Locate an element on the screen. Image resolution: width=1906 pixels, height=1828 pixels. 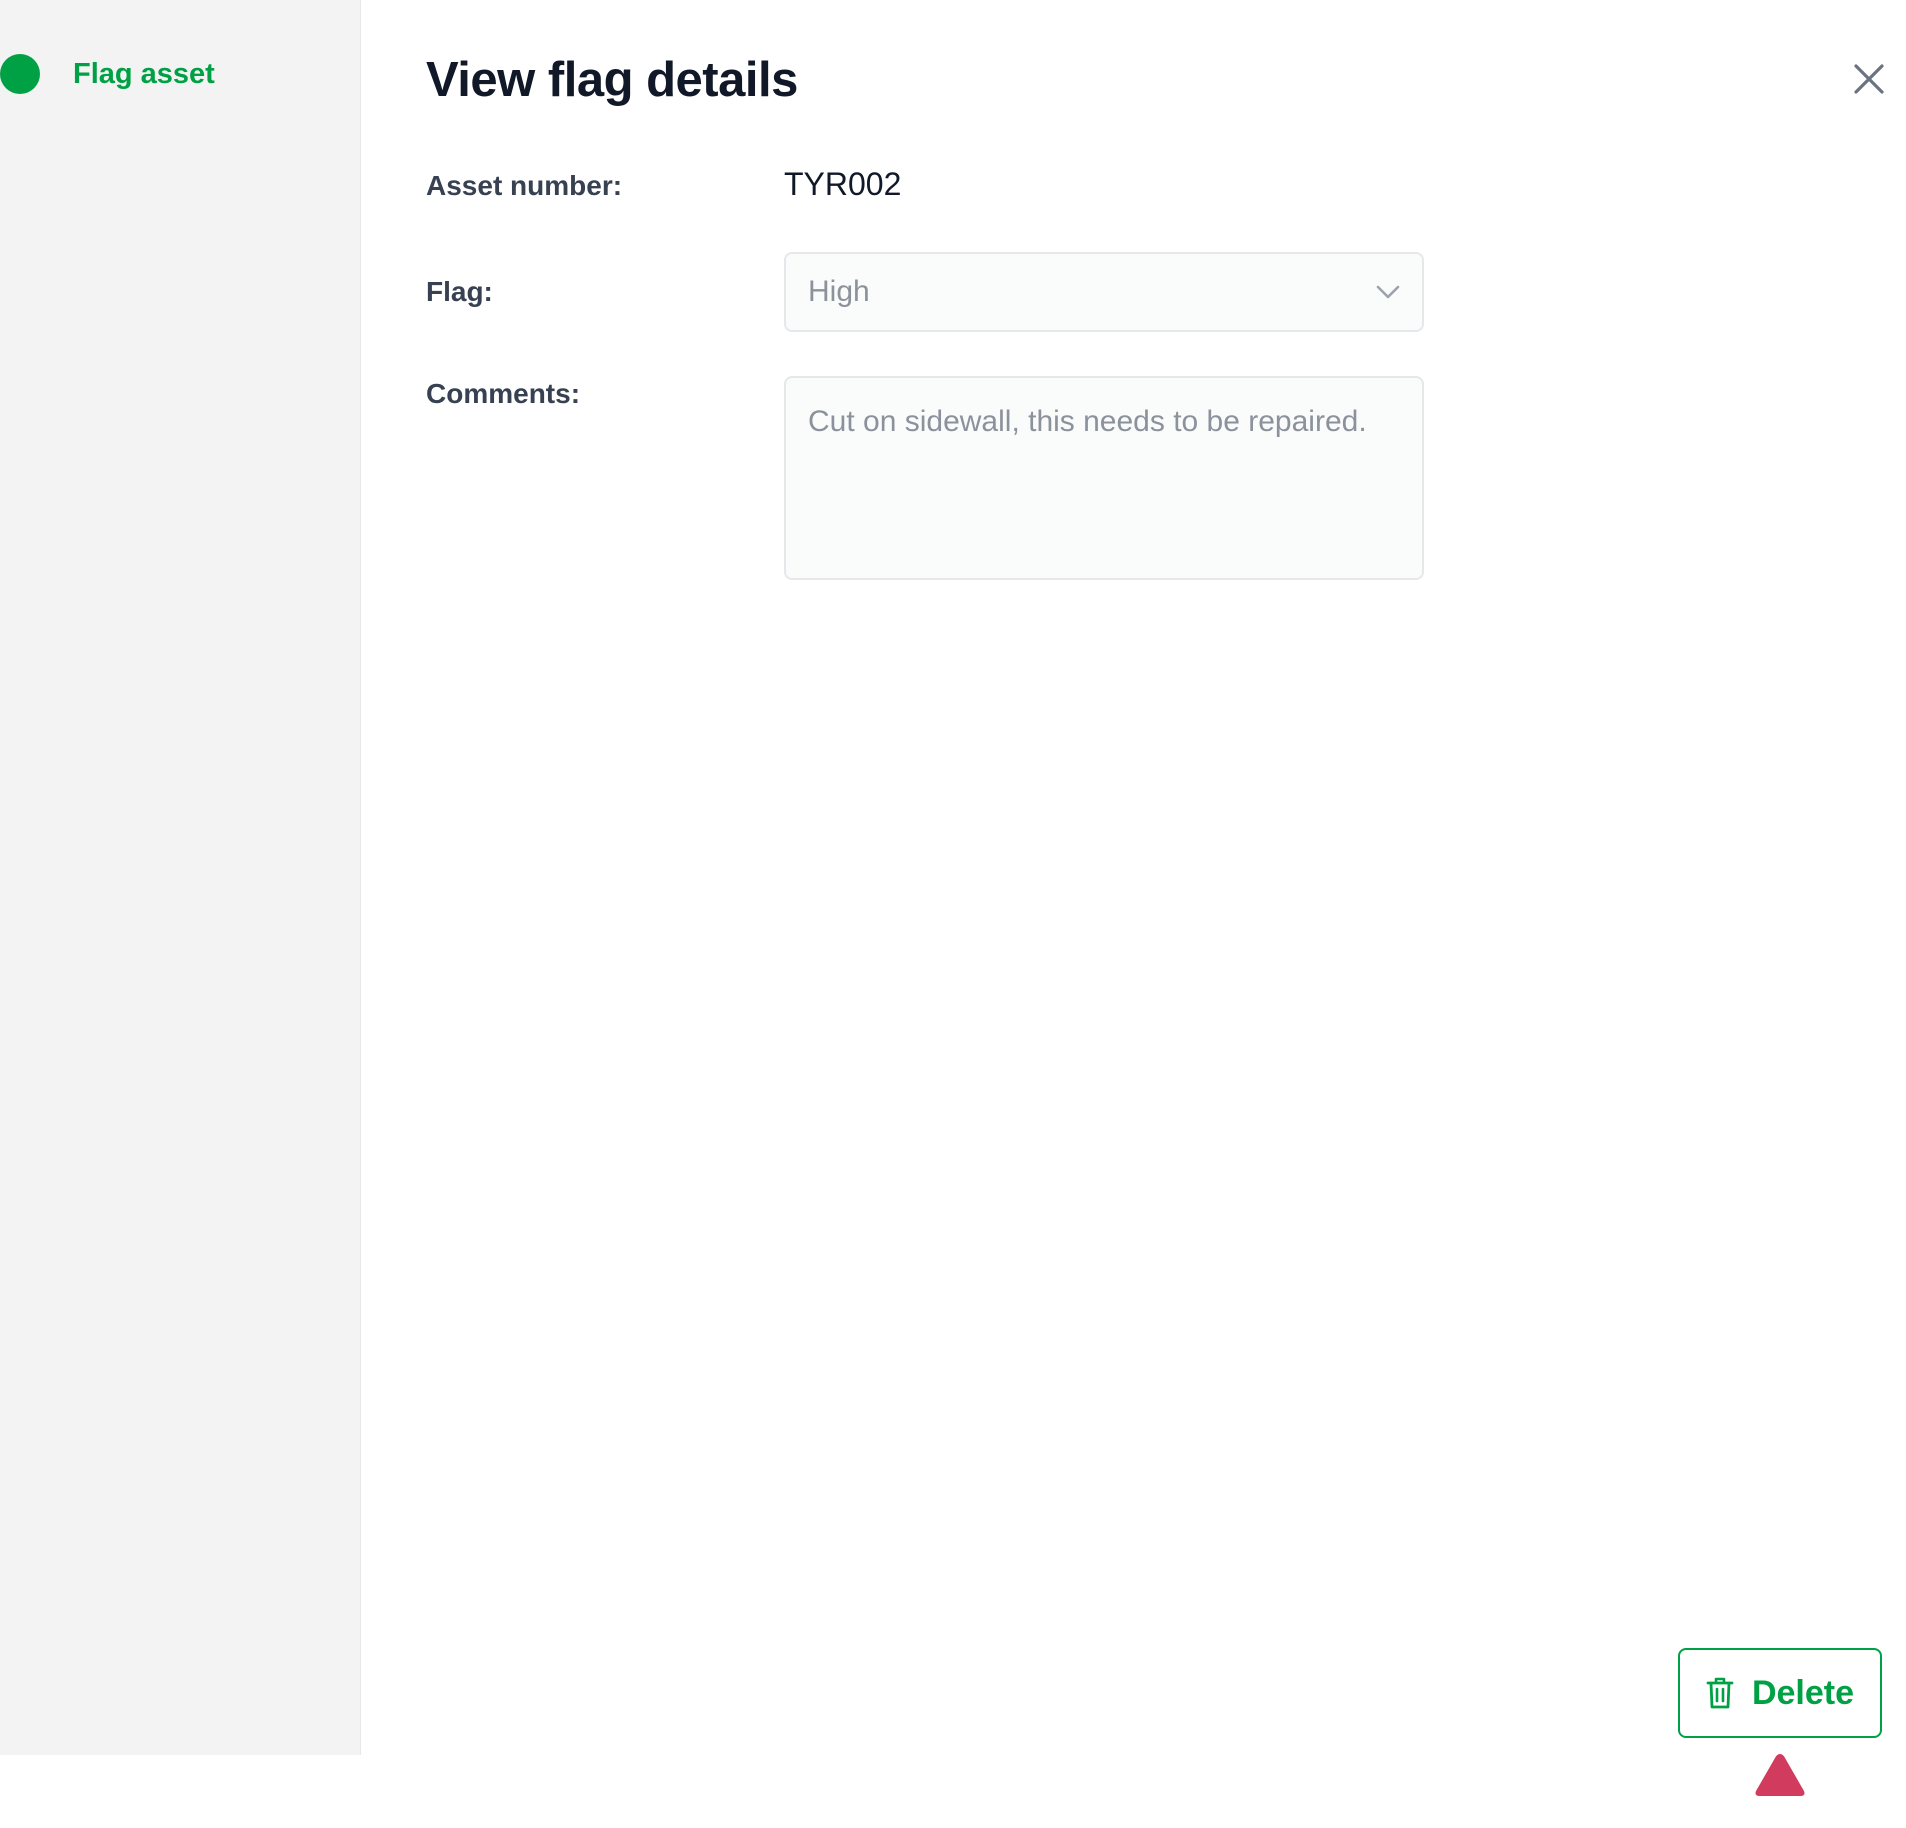
step-status-dot-icon is located at coordinates (20, 74).